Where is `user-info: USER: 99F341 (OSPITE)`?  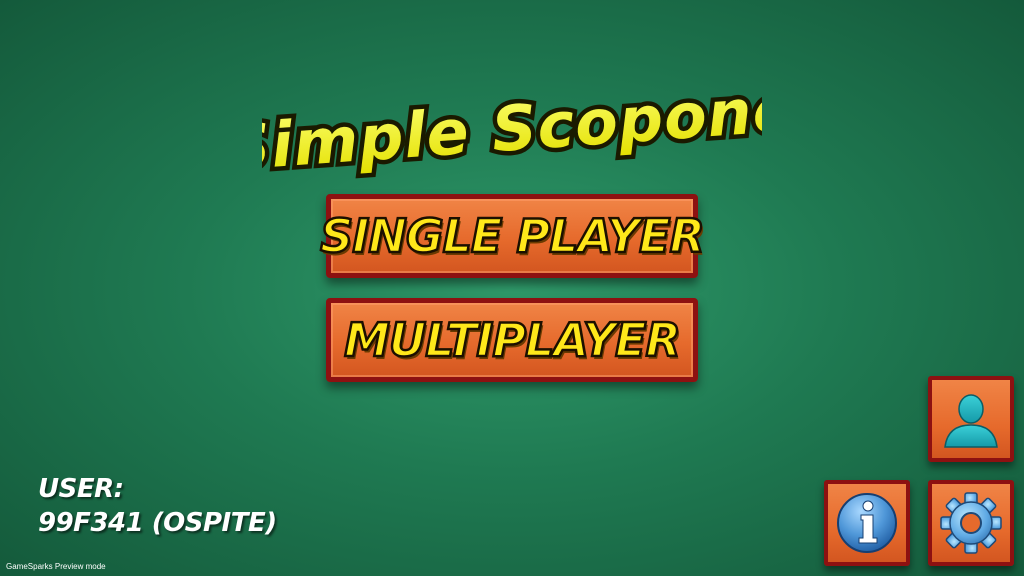
user-info: USER: 99F341 (OSPITE) is located at coordinates (157, 506).